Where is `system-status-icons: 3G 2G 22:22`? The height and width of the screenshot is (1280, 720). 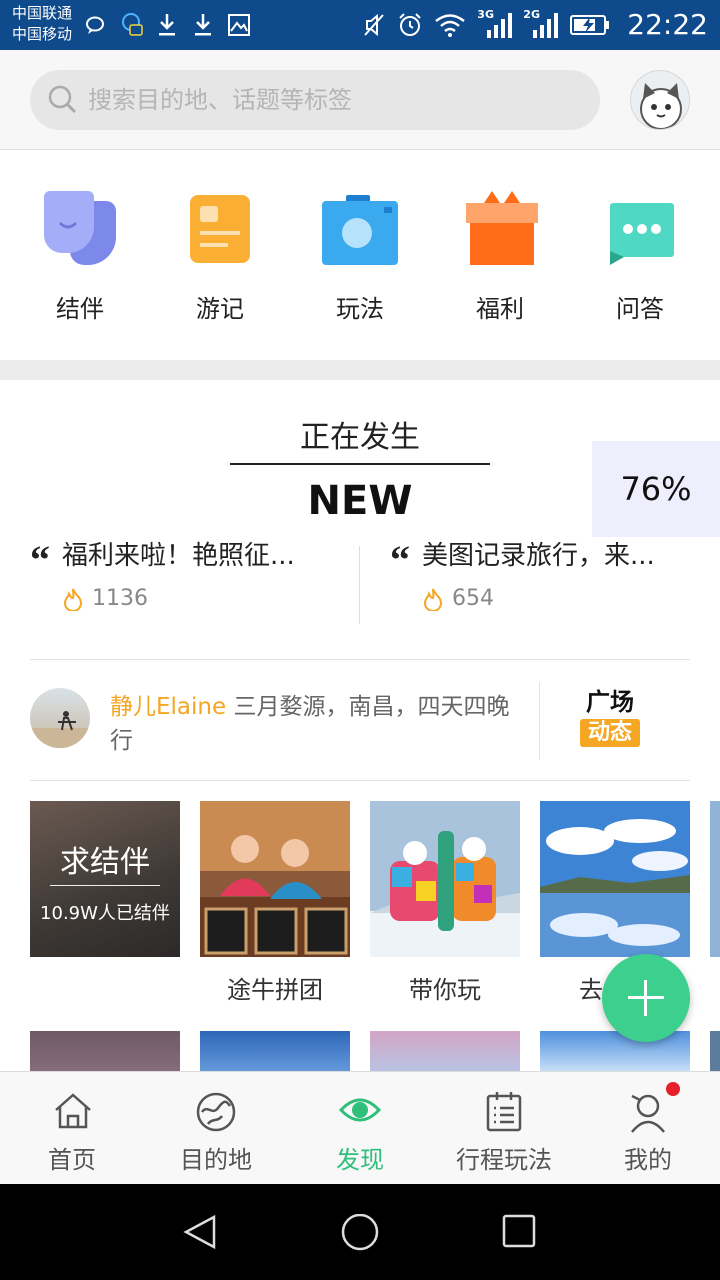 system-status-icons: 3G 2G 22:22 is located at coordinates (534, 25).